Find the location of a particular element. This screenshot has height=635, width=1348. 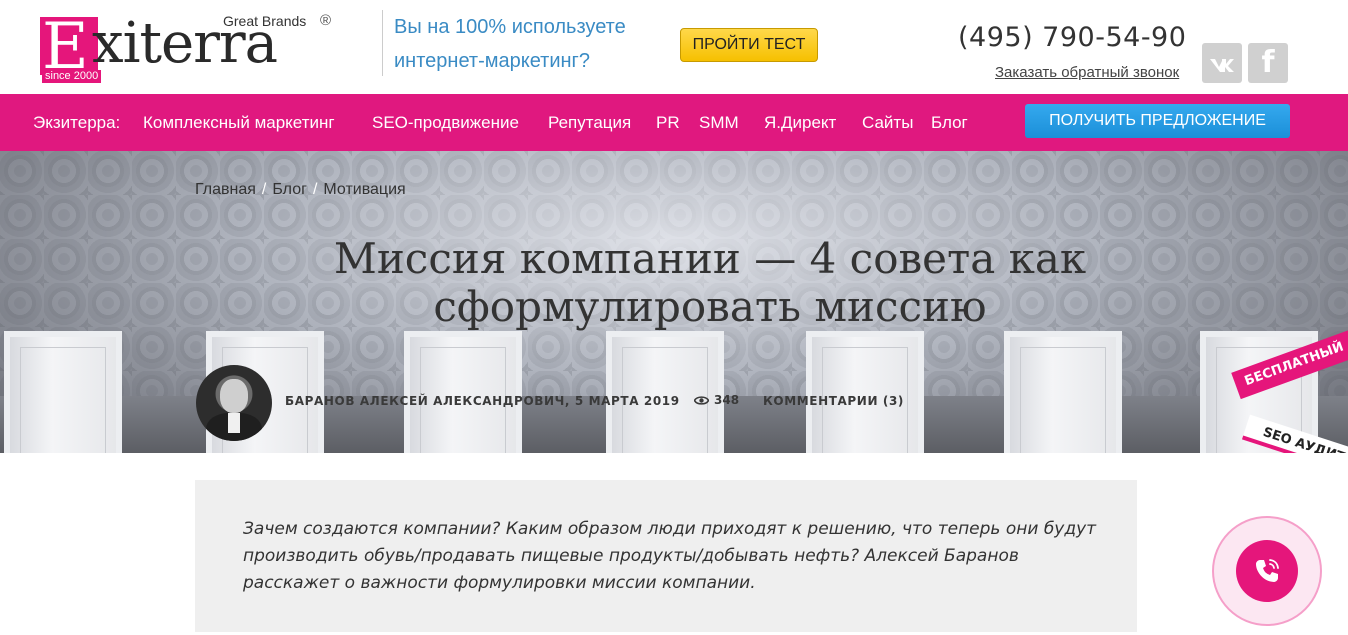

article-title-line-2: сформулировать миссию is located at coordinates (710, 306).